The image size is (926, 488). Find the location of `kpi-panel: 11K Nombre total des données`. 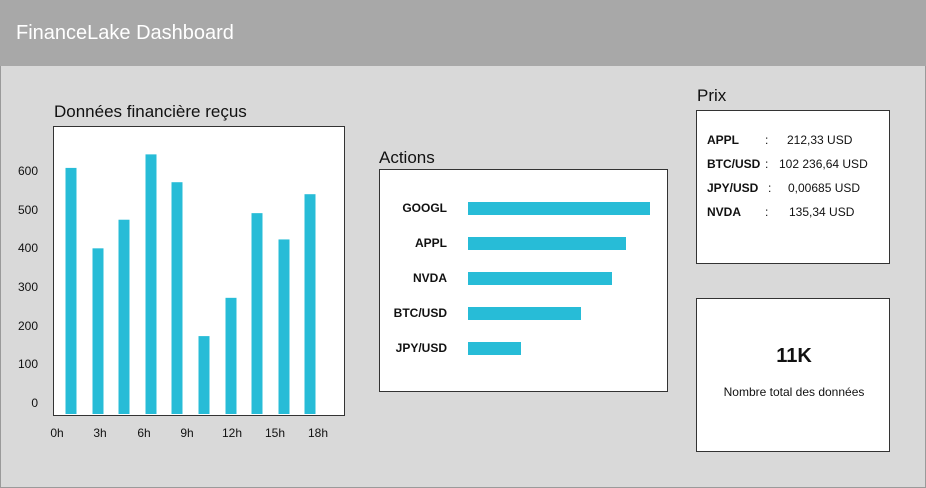

kpi-panel: 11K Nombre total des données is located at coordinates (793, 375).